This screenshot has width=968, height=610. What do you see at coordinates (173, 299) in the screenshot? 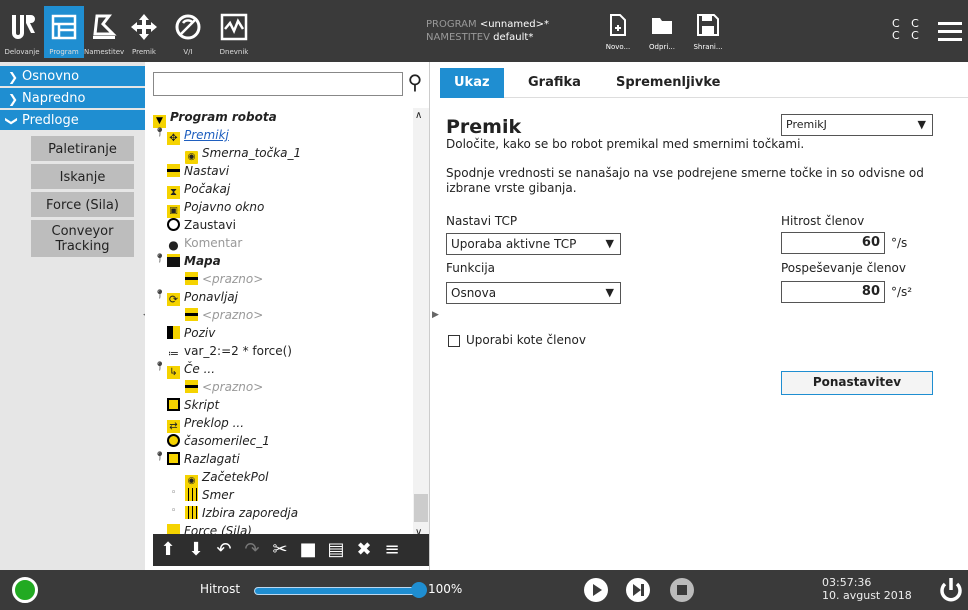
I see `loop-icon: ⟳` at bounding box center [173, 299].